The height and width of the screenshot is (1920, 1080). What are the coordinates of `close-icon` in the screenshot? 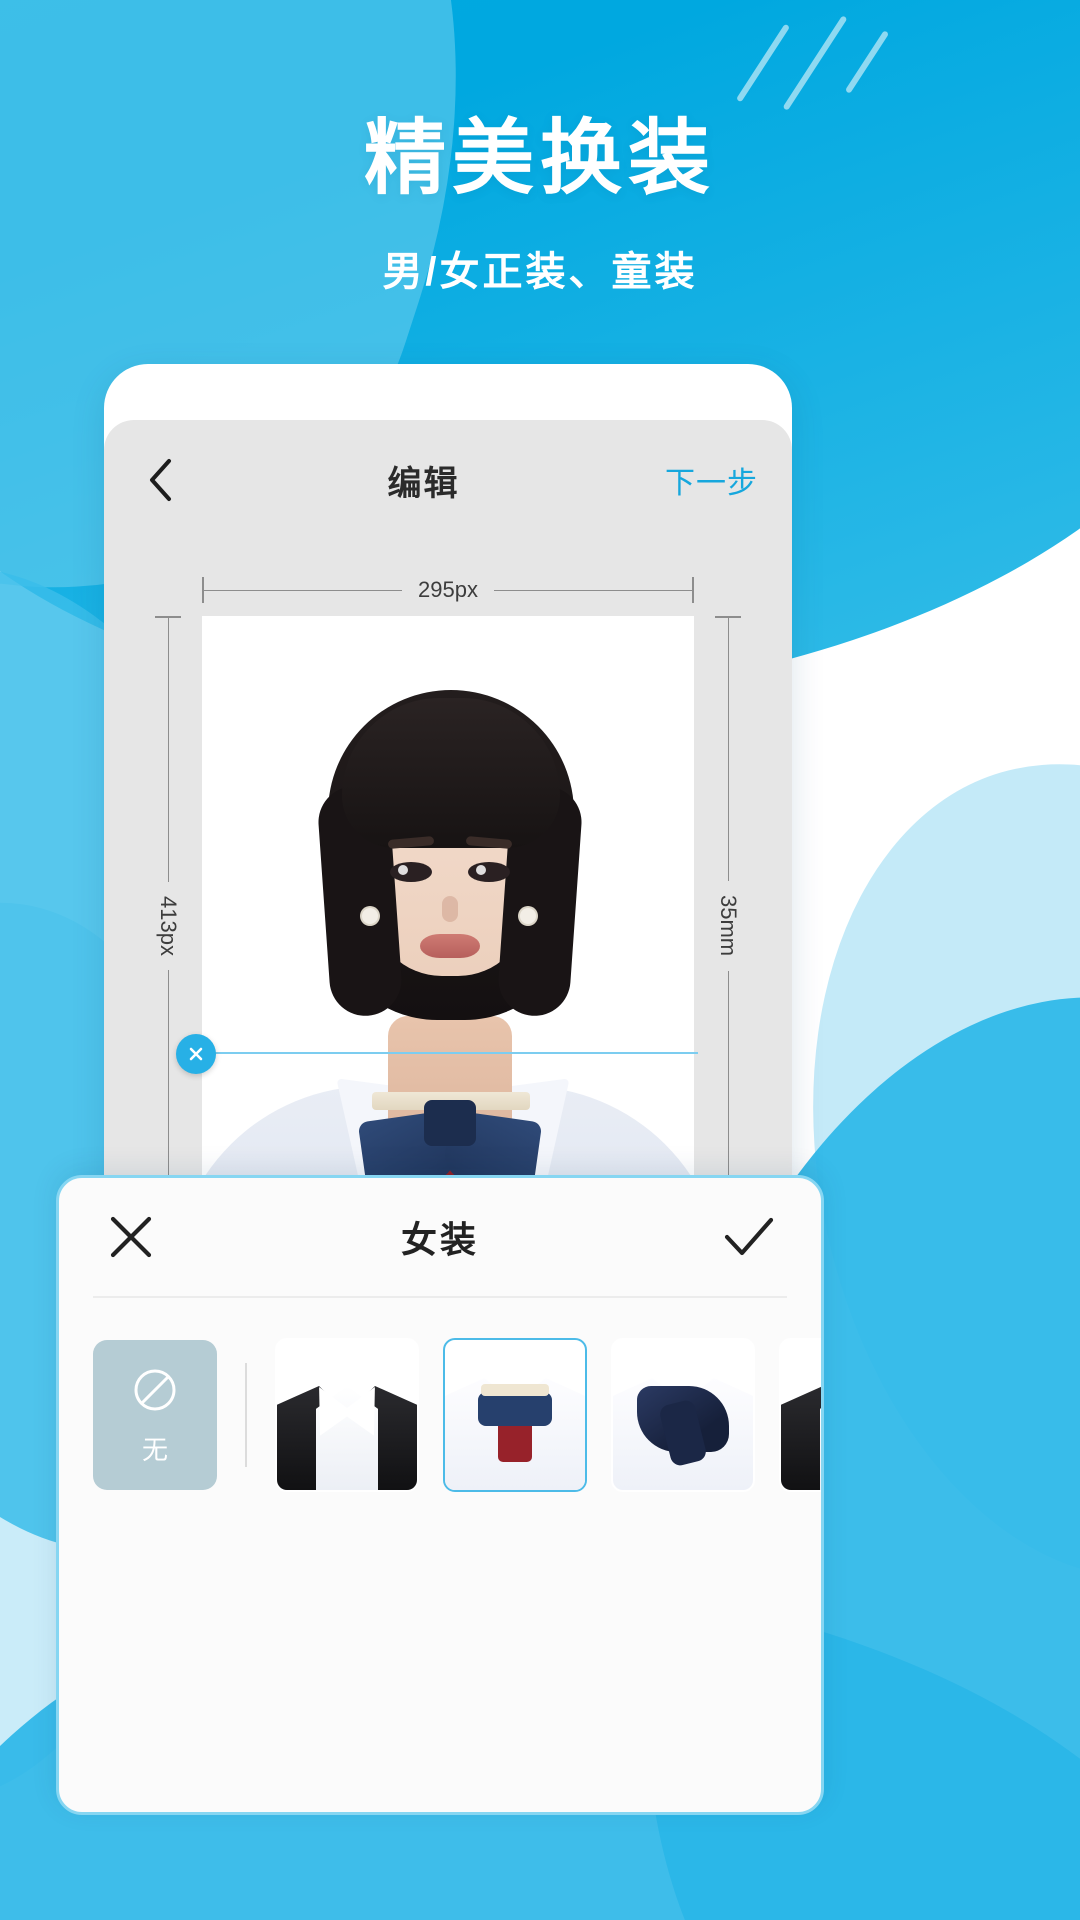 It's located at (131, 1237).